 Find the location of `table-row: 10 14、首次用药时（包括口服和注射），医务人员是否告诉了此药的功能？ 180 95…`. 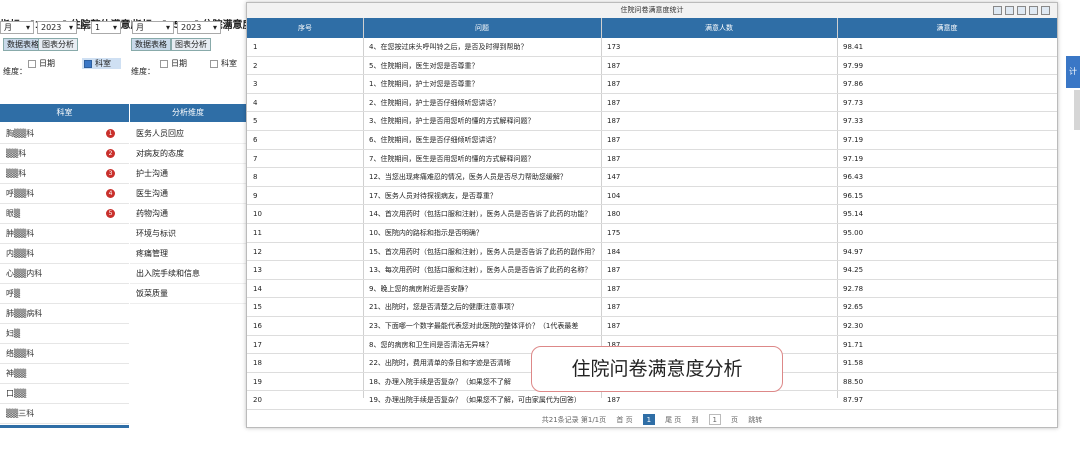

table-row: 10 14、首次用药时（包括口服和注射），医务人员是否告诉了此药的功能？ 180 95… is located at coordinates (652, 214).